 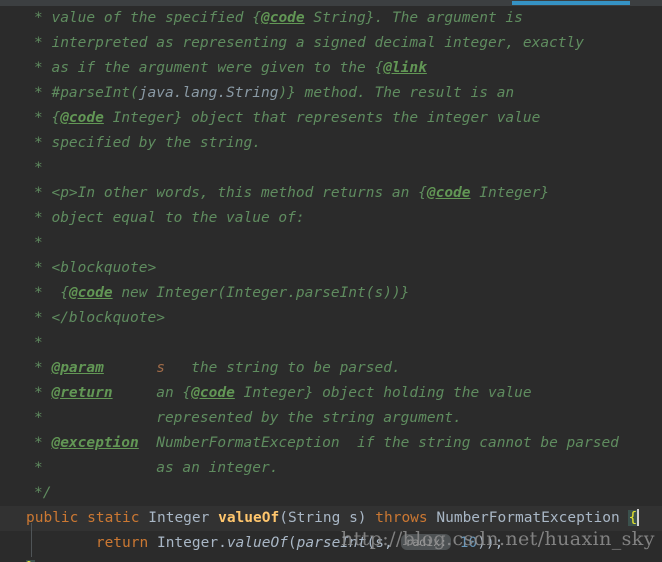 What do you see at coordinates (331, 559) in the screenshot?
I see `code-line-closing-brace: }` at bounding box center [331, 559].